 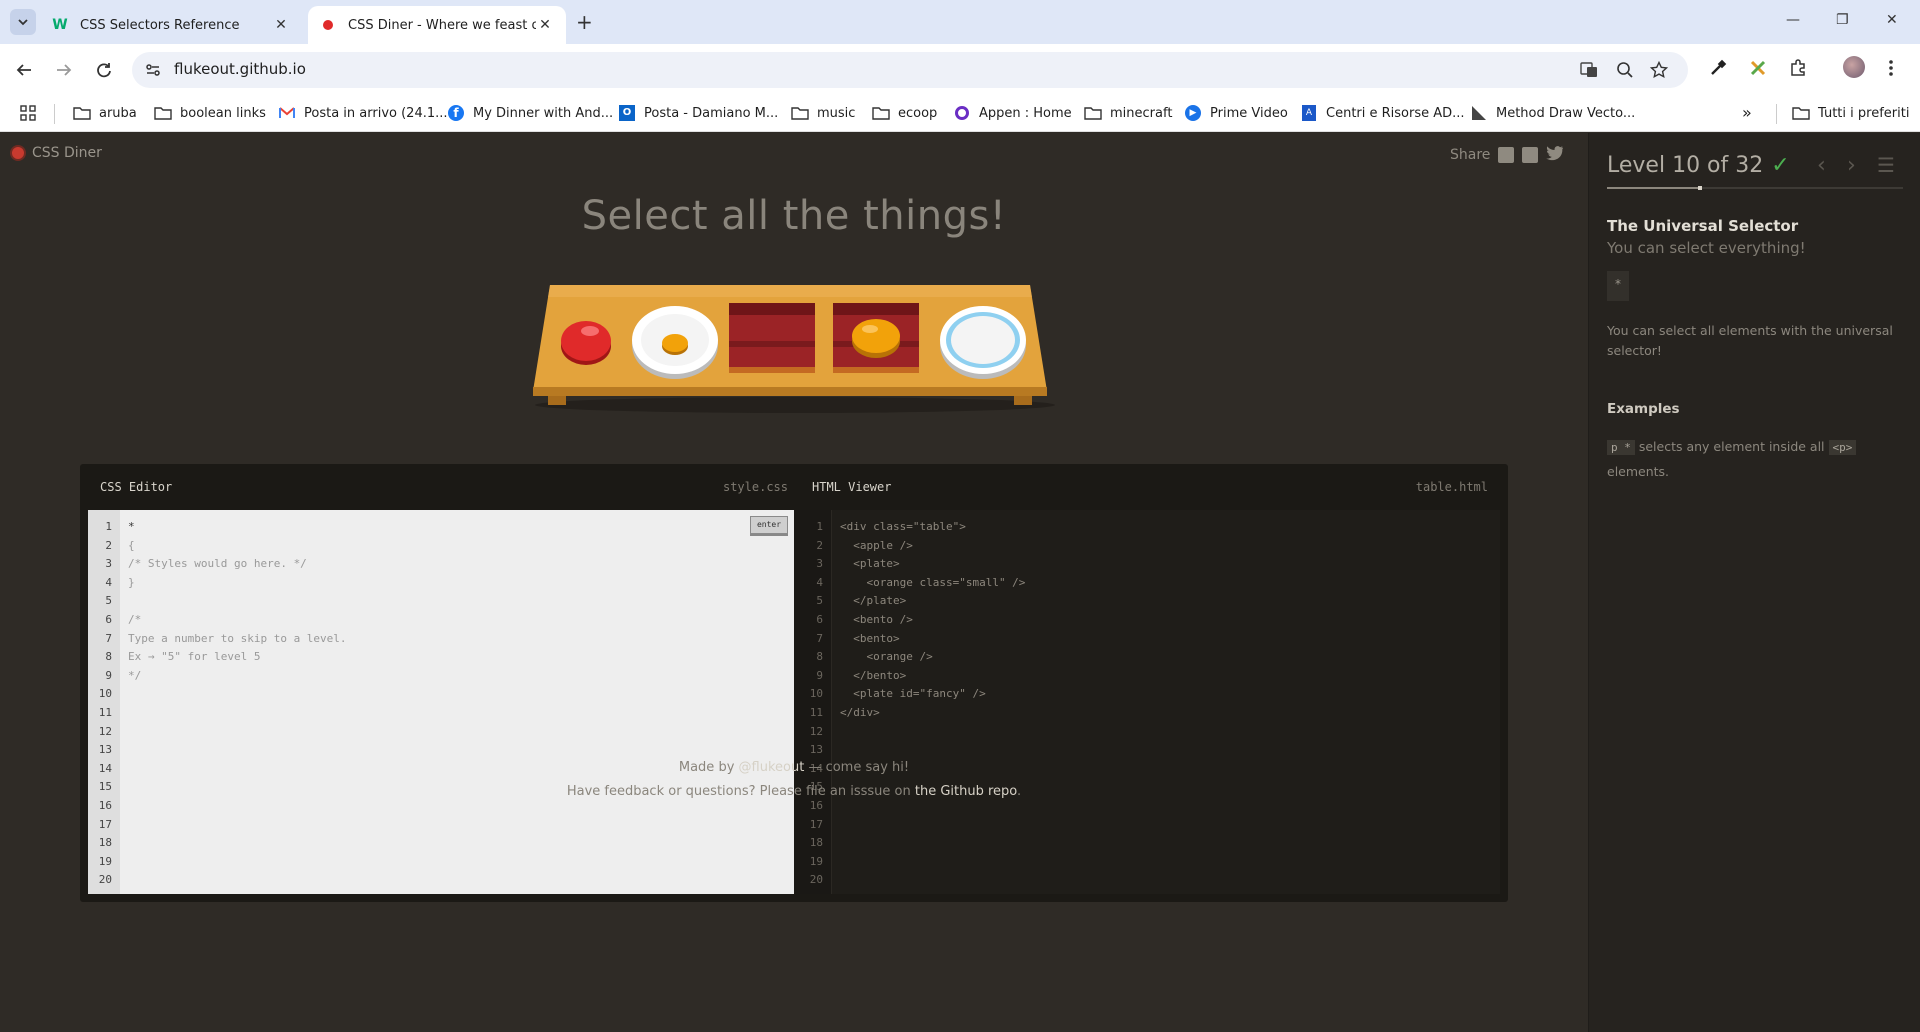 I want to click on css-code-line: /*, so click(x=135, y=619).